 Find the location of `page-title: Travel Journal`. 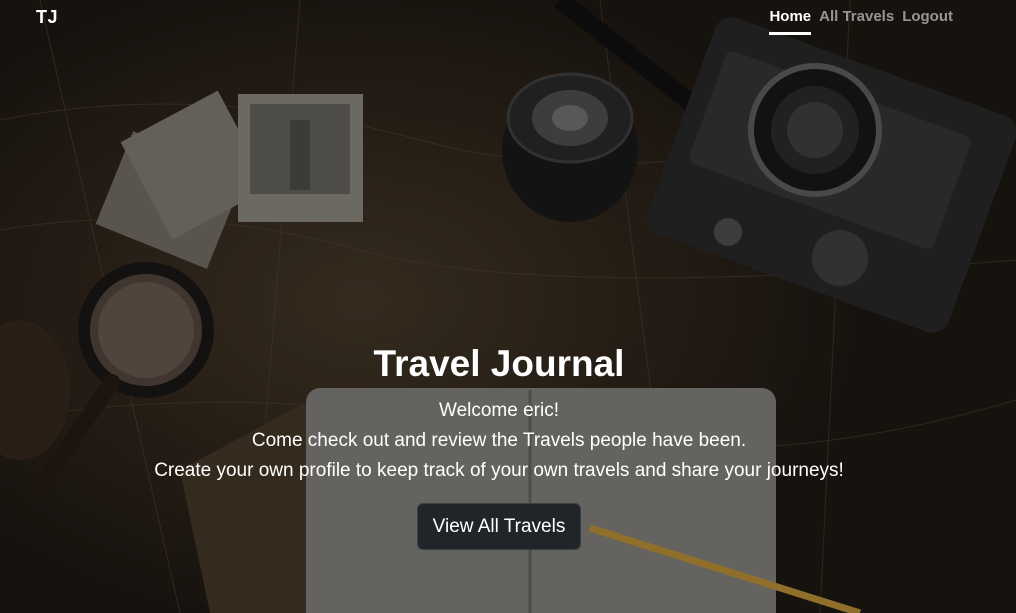

page-title: Travel Journal is located at coordinates (499, 363).